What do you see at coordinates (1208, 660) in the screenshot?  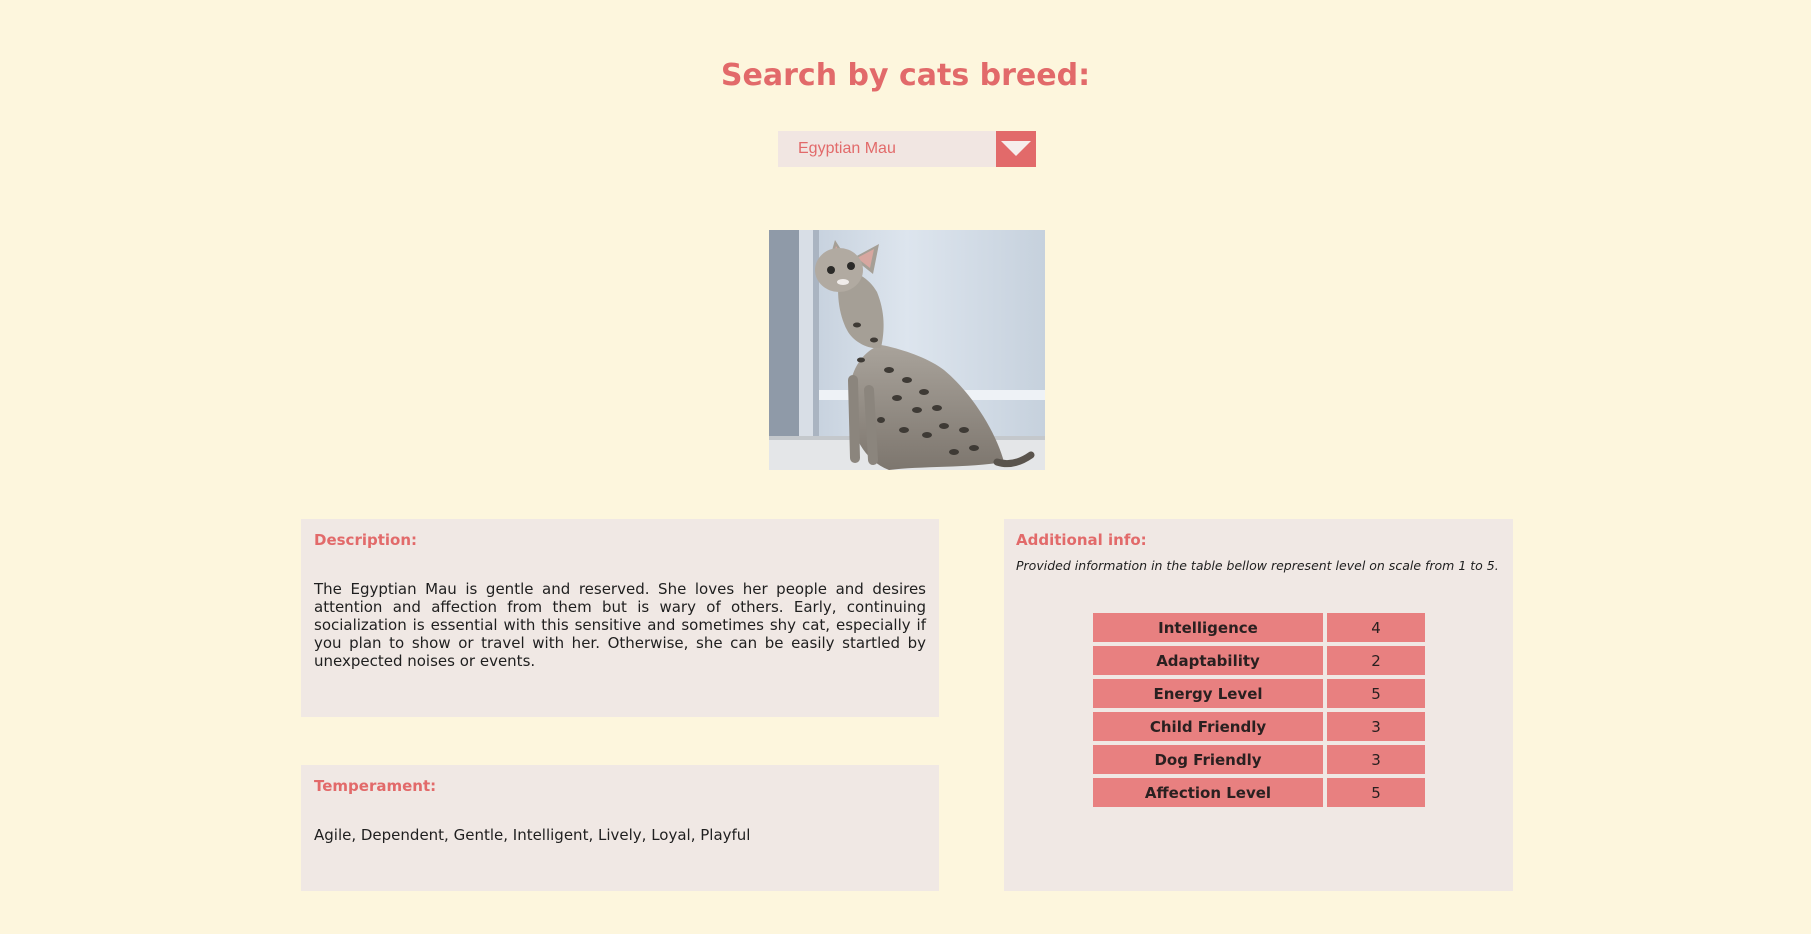 I see `stat-label: Adaptability` at bounding box center [1208, 660].